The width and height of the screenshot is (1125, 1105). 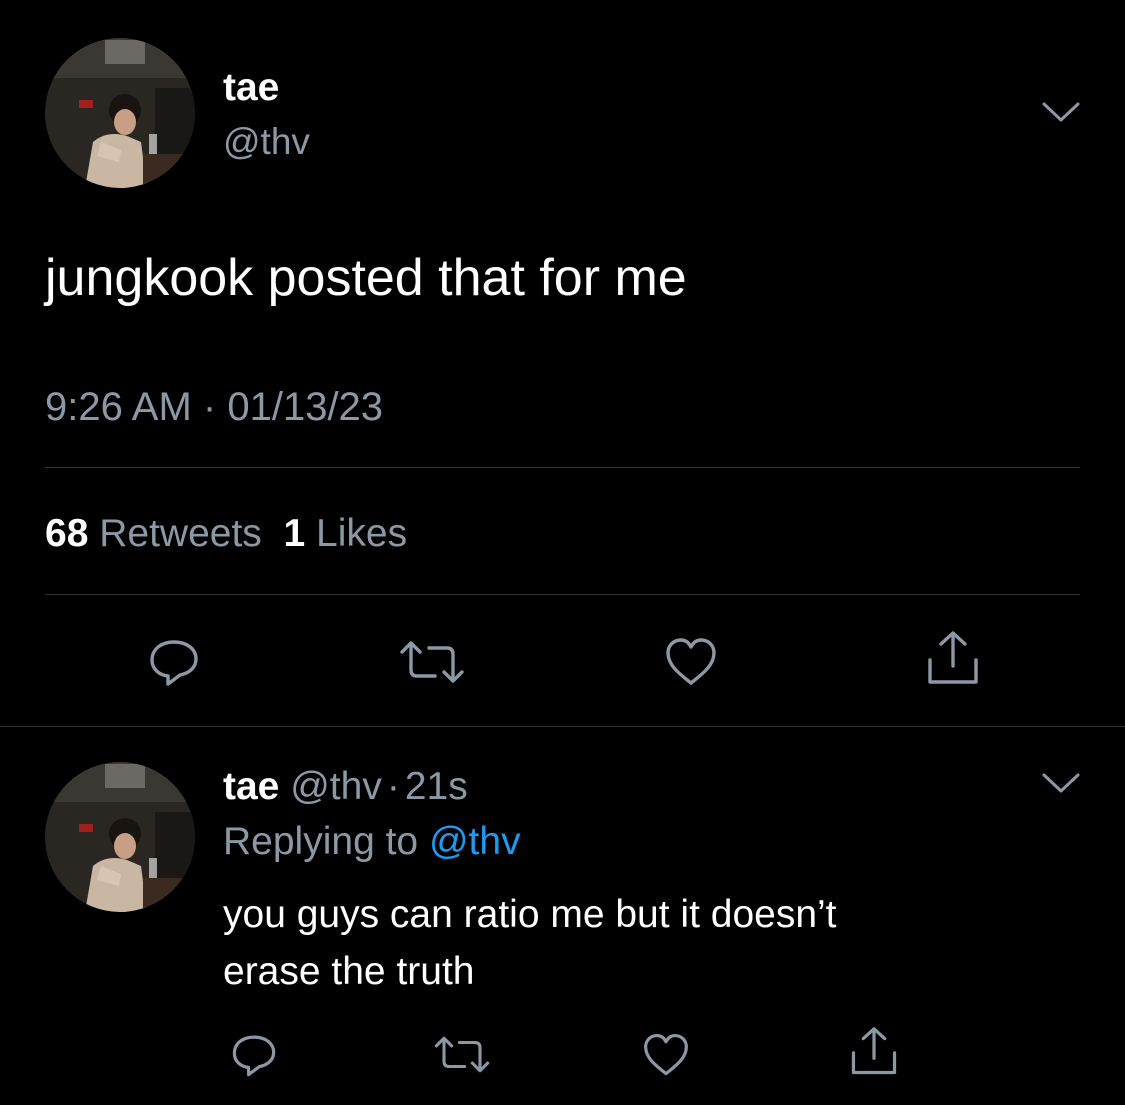 I want to click on like-label: Likes, so click(x=362, y=533).